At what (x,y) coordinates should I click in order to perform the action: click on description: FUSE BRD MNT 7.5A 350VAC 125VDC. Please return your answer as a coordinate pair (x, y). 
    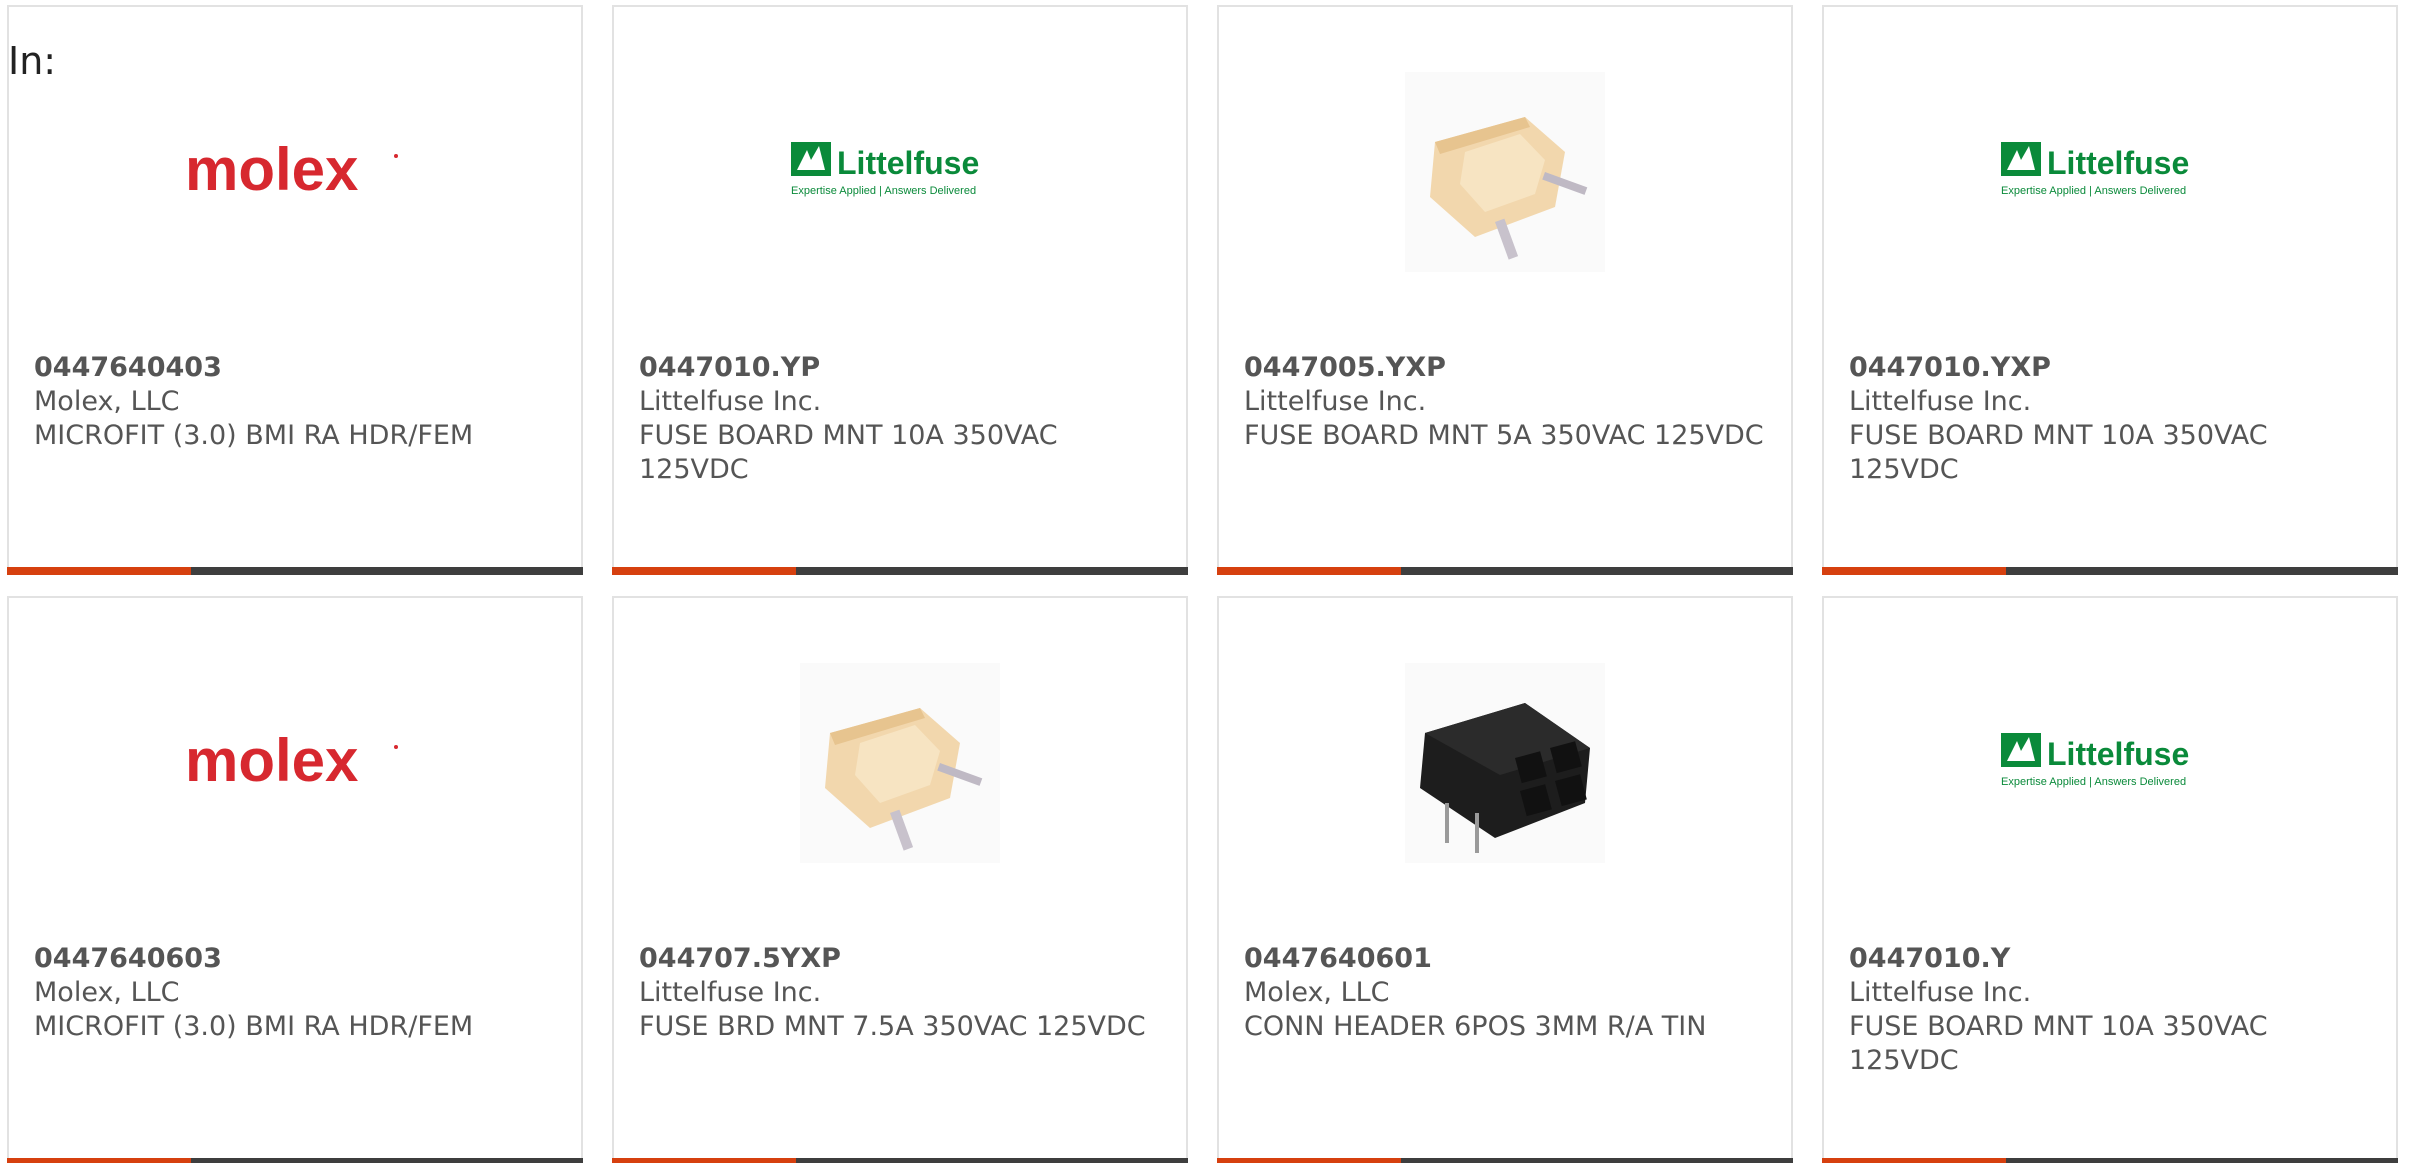
    Looking at the image, I should click on (892, 1026).